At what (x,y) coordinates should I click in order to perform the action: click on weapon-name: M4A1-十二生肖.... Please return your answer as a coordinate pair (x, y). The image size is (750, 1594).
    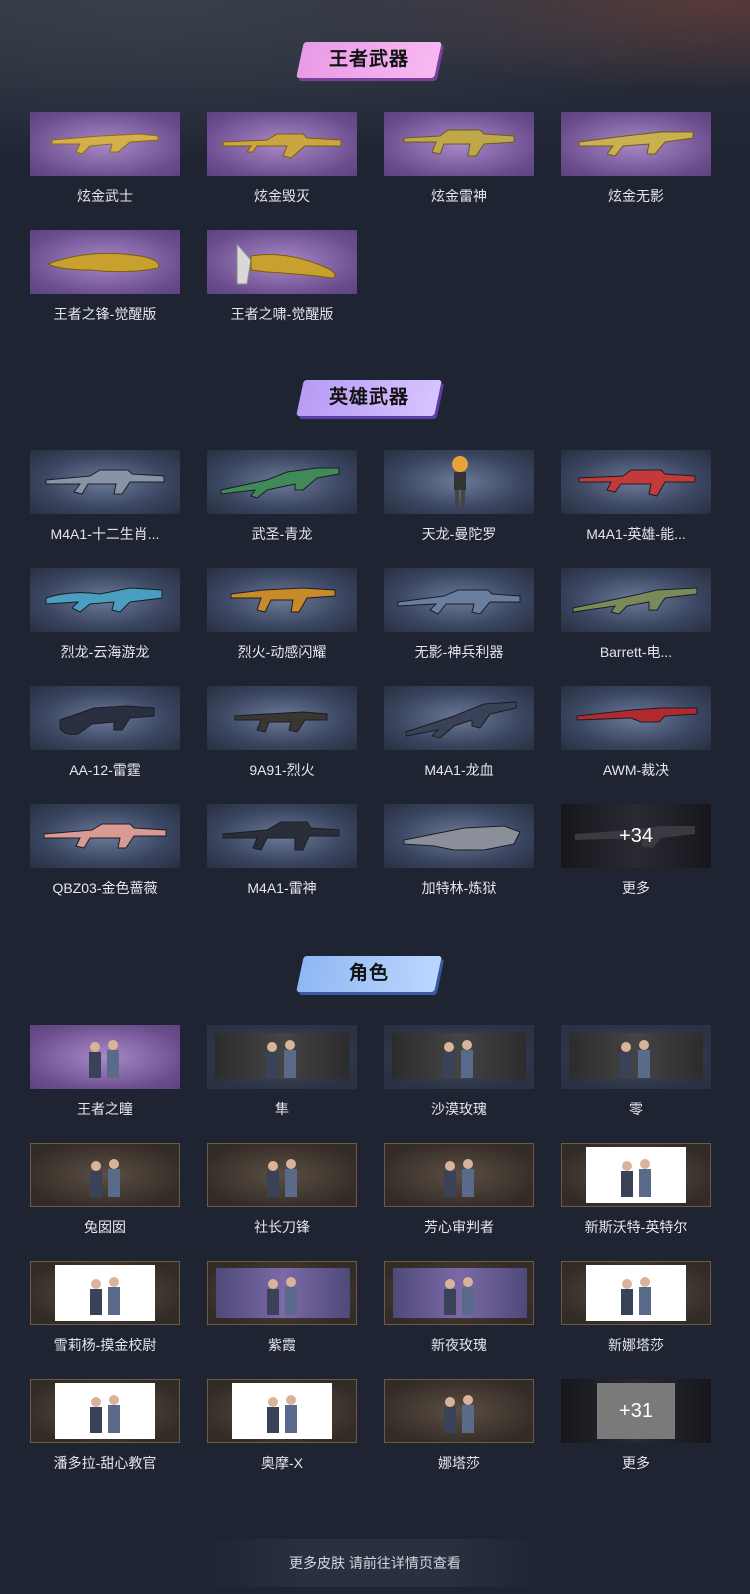
    Looking at the image, I should click on (105, 534).